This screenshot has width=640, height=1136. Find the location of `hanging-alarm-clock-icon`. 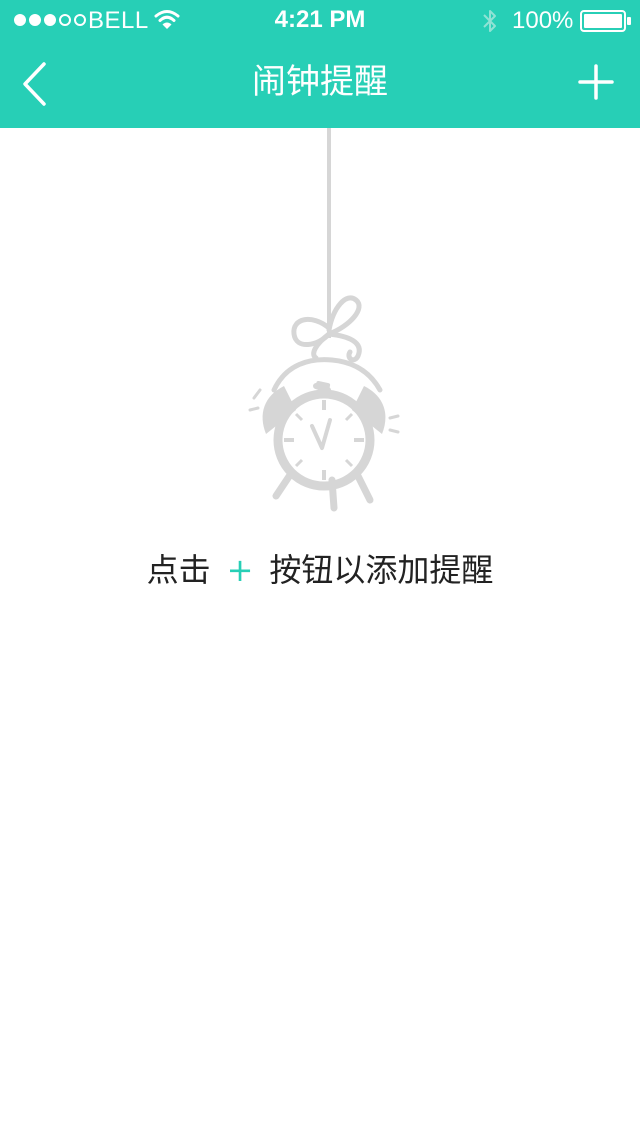

hanging-alarm-clock-icon is located at coordinates (324, 320).